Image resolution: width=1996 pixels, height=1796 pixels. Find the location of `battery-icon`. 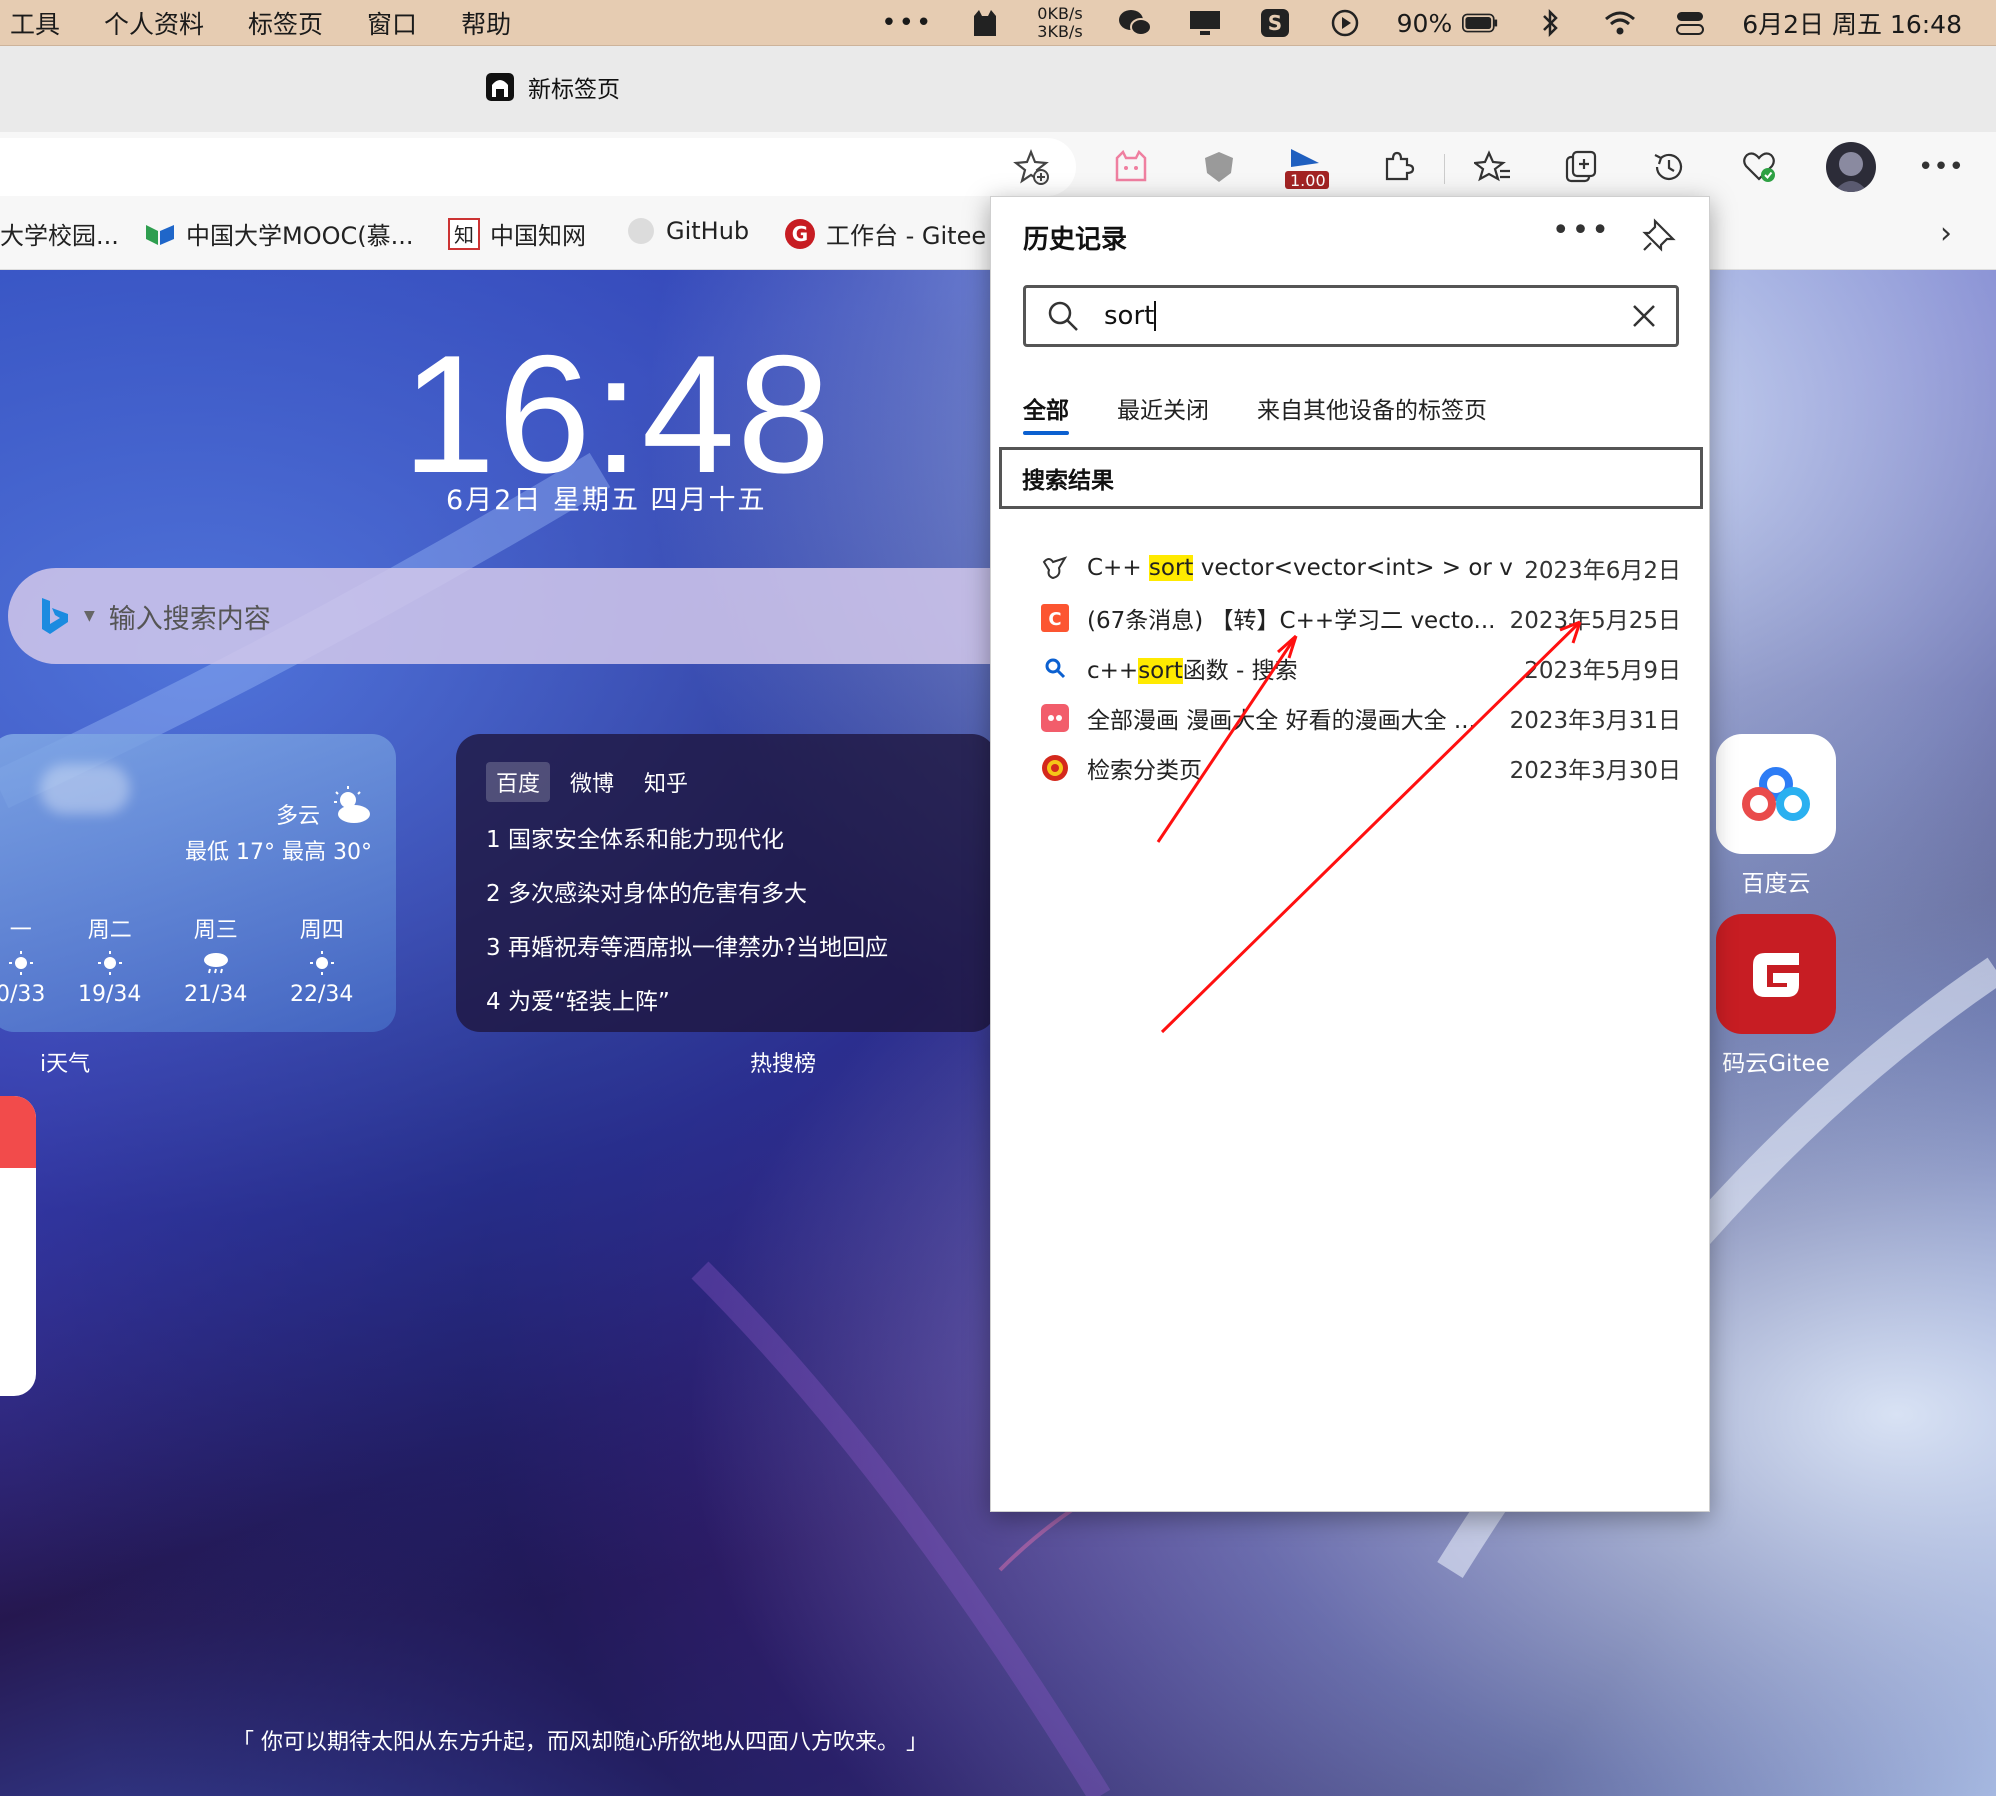

battery-icon is located at coordinates (1480, 23).